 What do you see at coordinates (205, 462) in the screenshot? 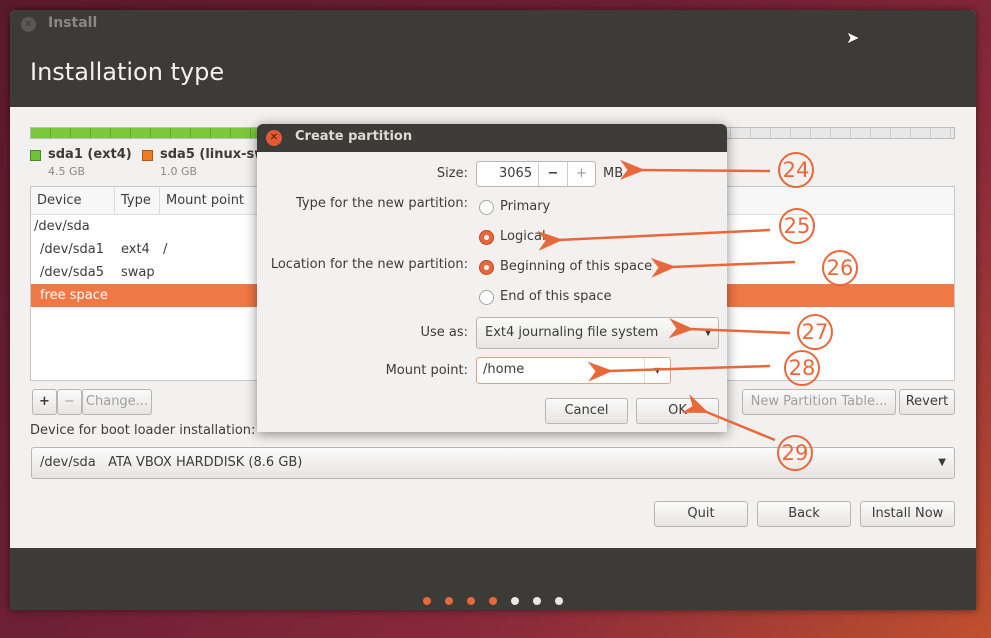
I see `boot-device-description: ATA VBOX HARDDISK (8.6 GB)` at bounding box center [205, 462].